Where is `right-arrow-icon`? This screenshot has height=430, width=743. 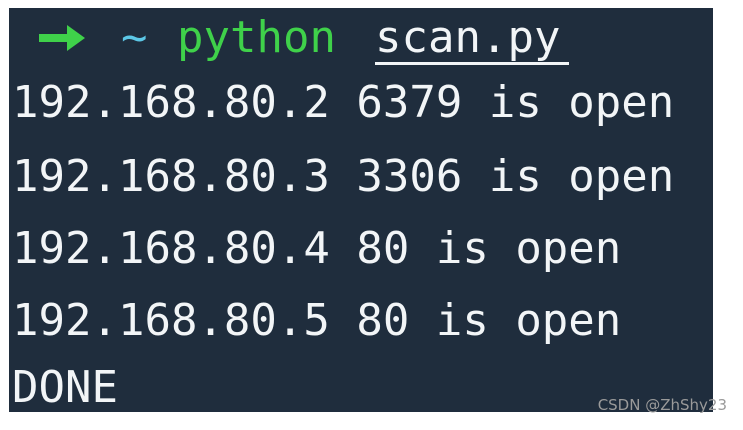 right-arrow-icon is located at coordinates (62, 38).